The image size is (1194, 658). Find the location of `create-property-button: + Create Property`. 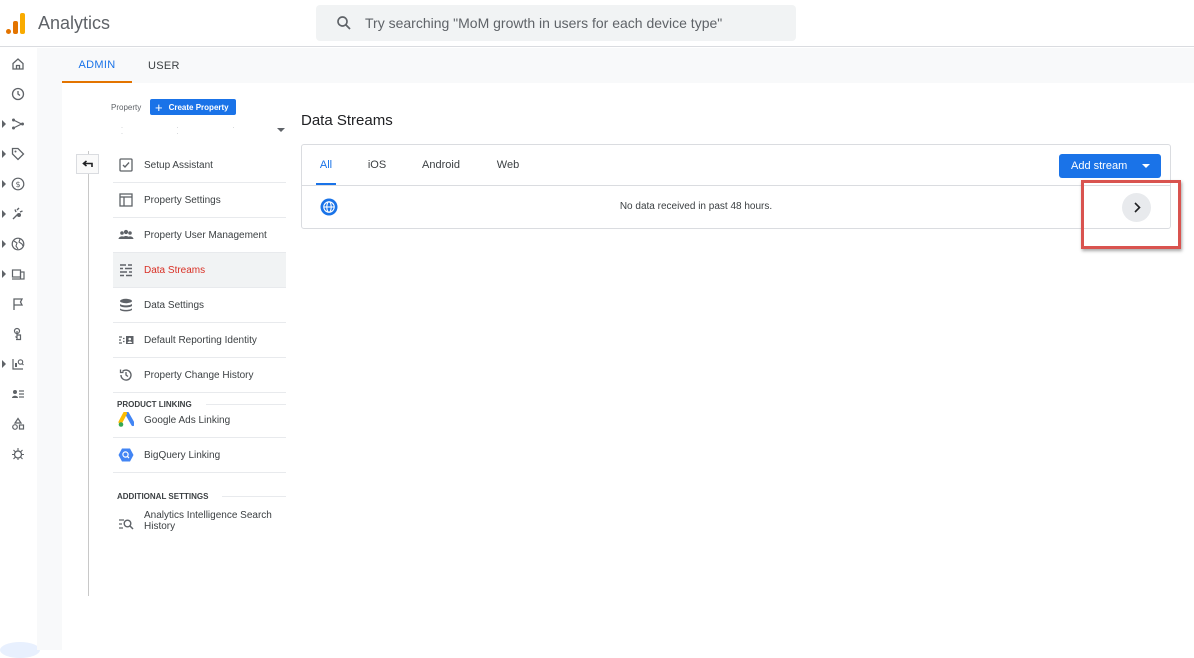

create-property-button: + Create Property is located at coordinates (193, 107).